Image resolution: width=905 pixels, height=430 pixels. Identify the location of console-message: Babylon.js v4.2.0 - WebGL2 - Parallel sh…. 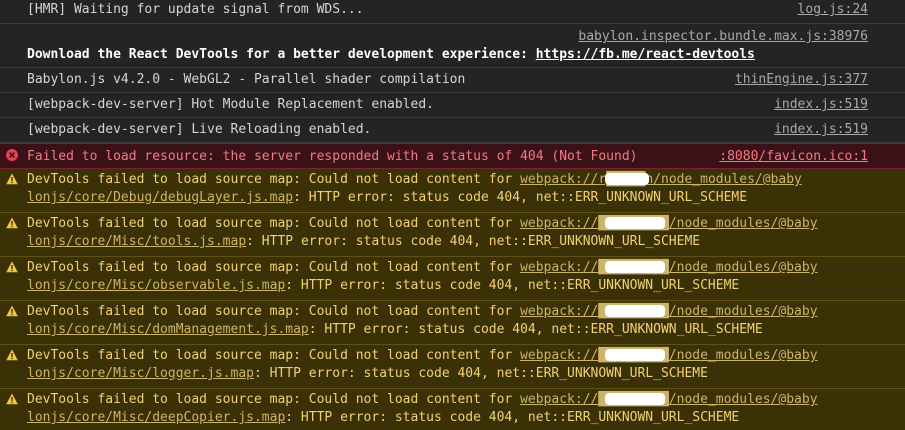
(452, 80).